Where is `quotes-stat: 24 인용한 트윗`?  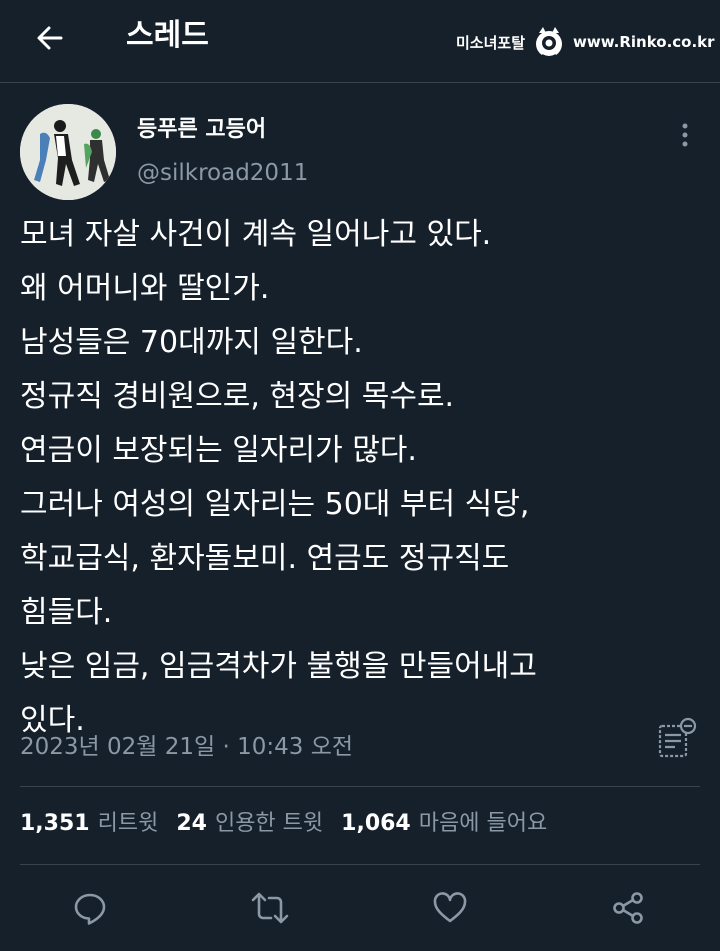 quotes-stat: 24 인용한 트윗 is located at coordinates (249, 824).